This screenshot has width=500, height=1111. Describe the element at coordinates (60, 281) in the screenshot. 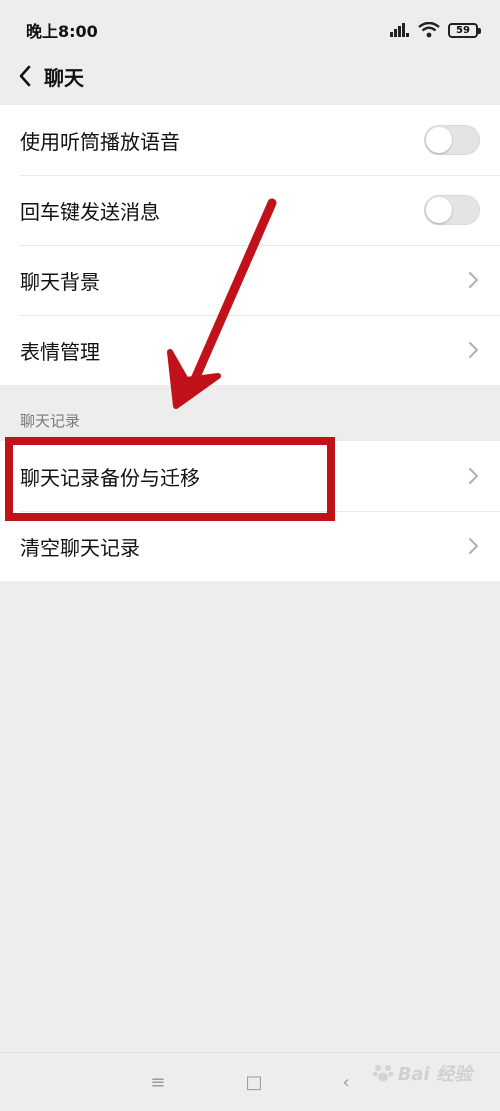

I see `setting-label: 聊天背景` at that location.